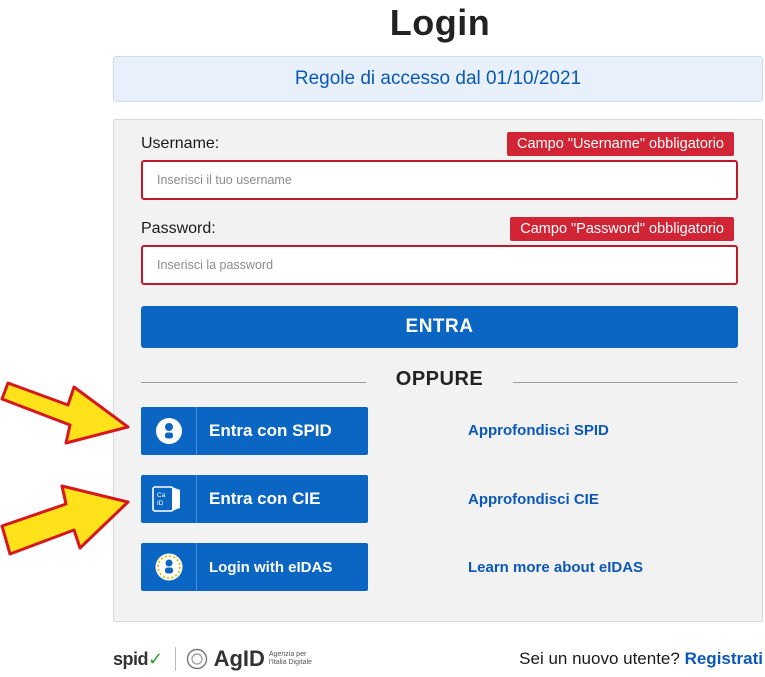  I want to click on register-link: Registrati, so click(724, 658).